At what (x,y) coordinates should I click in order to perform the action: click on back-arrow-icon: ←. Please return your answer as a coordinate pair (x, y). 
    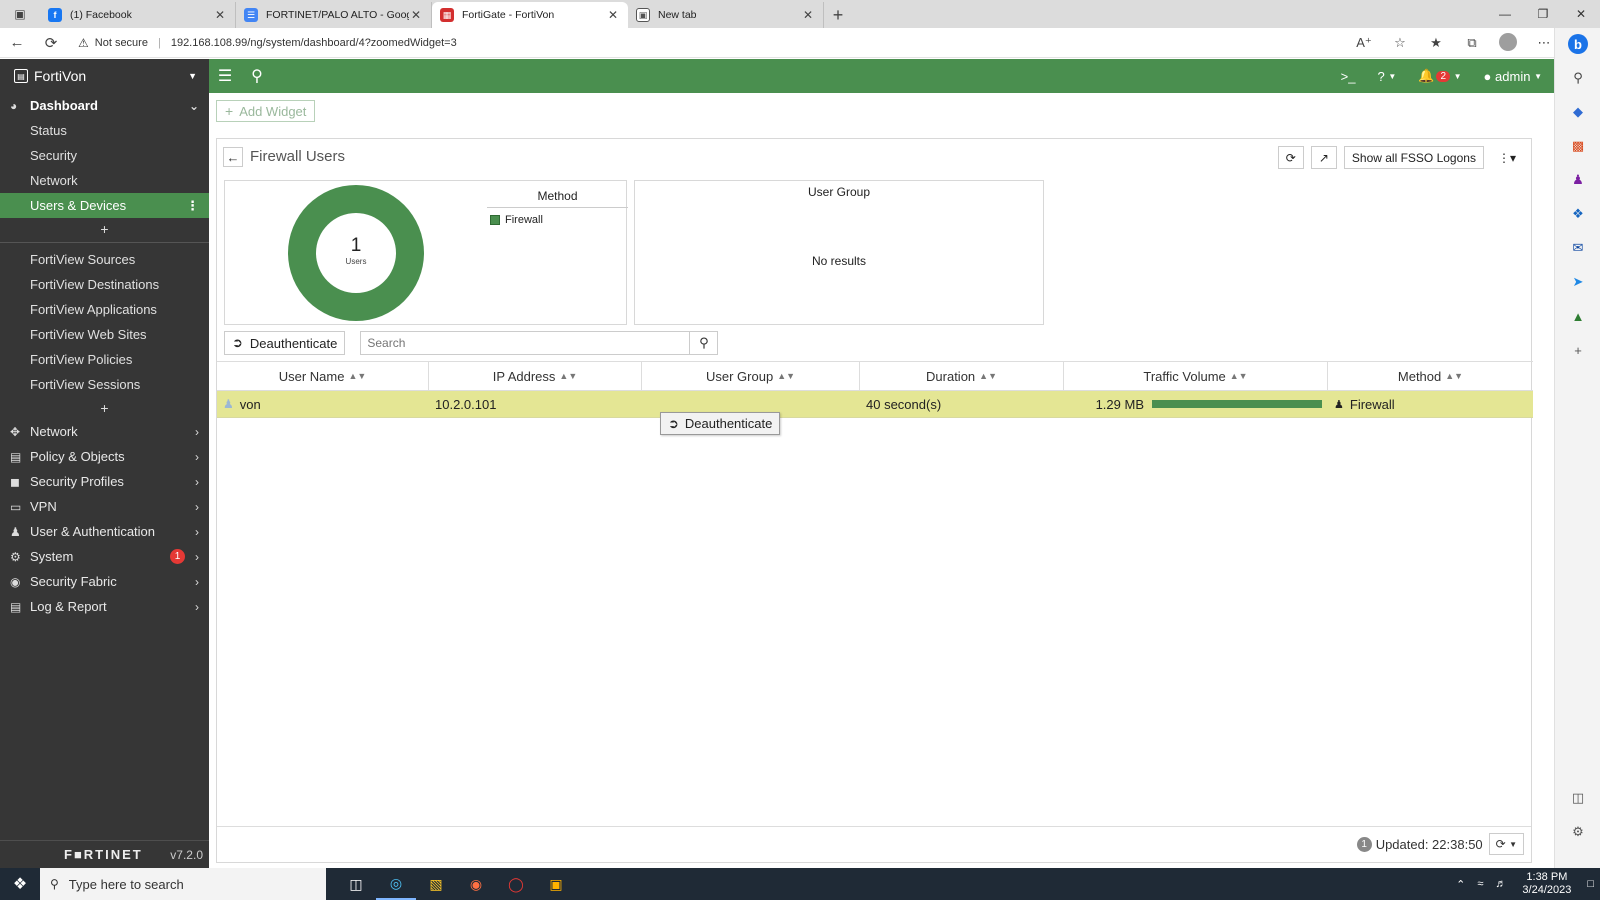
    Looking at the image, I should click on (233, 157).